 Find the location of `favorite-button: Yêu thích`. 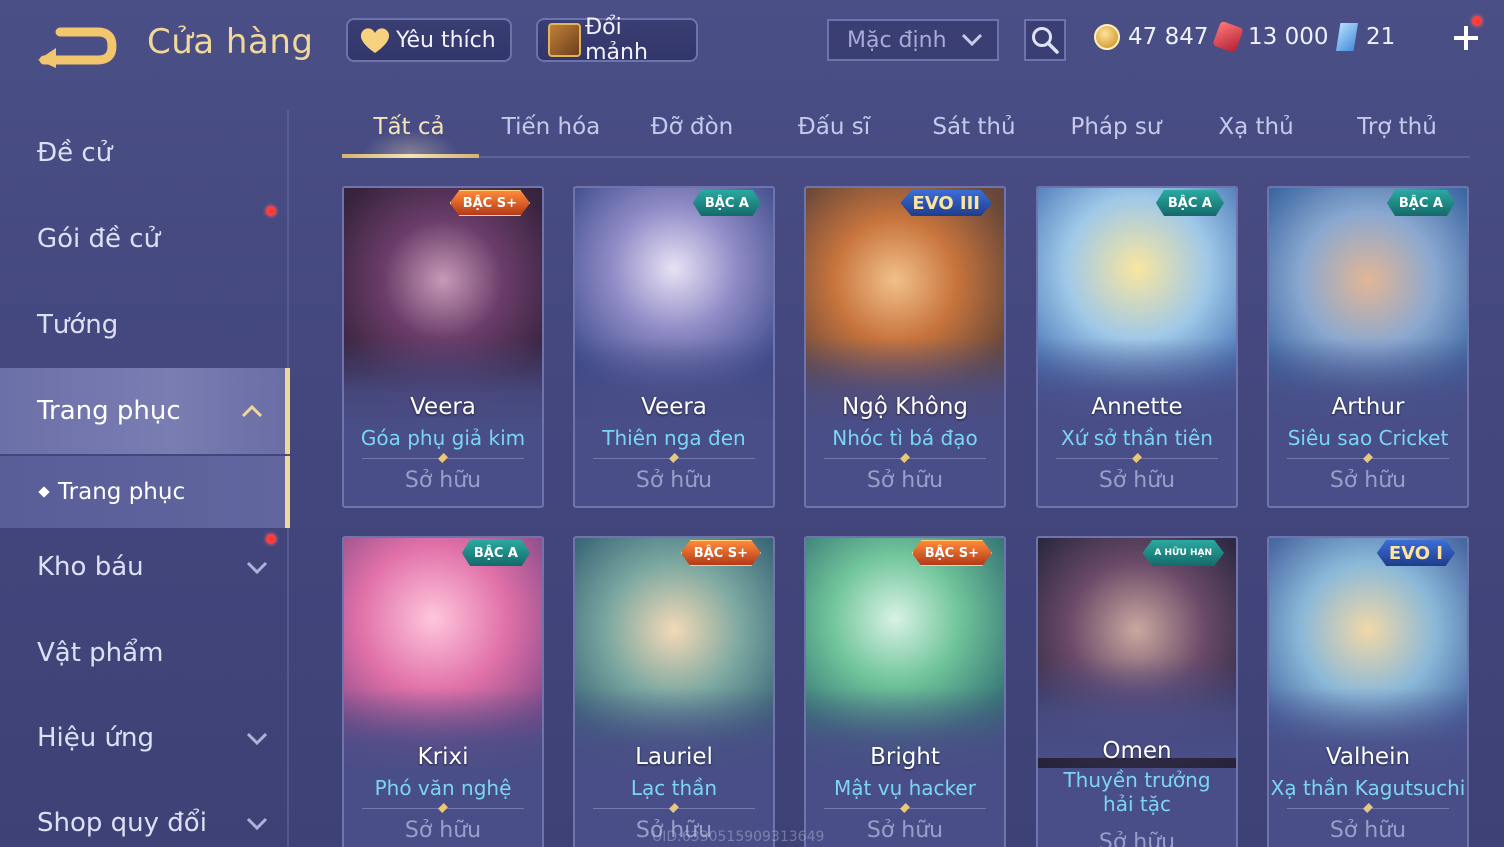

favorite-button: Yêu thích is located at coordinates (429, 40).